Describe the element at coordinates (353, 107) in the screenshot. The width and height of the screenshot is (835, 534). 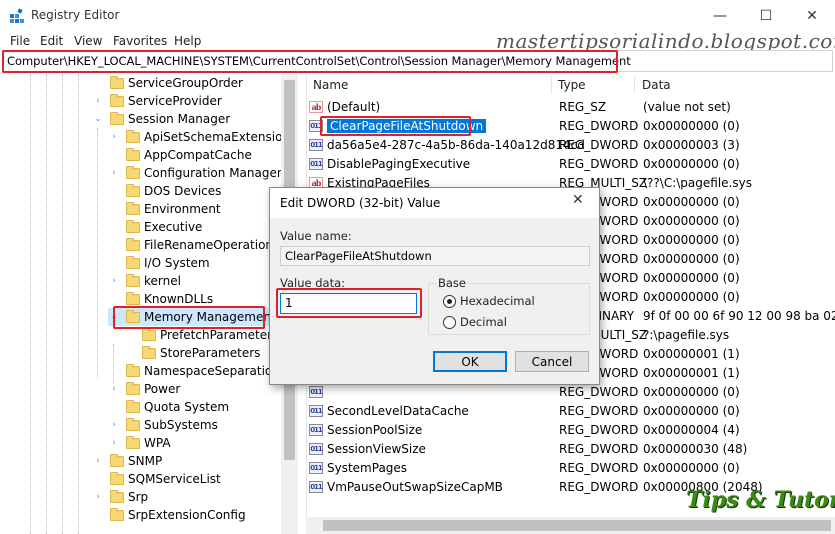
I see `value-name: (Default)` at that location.